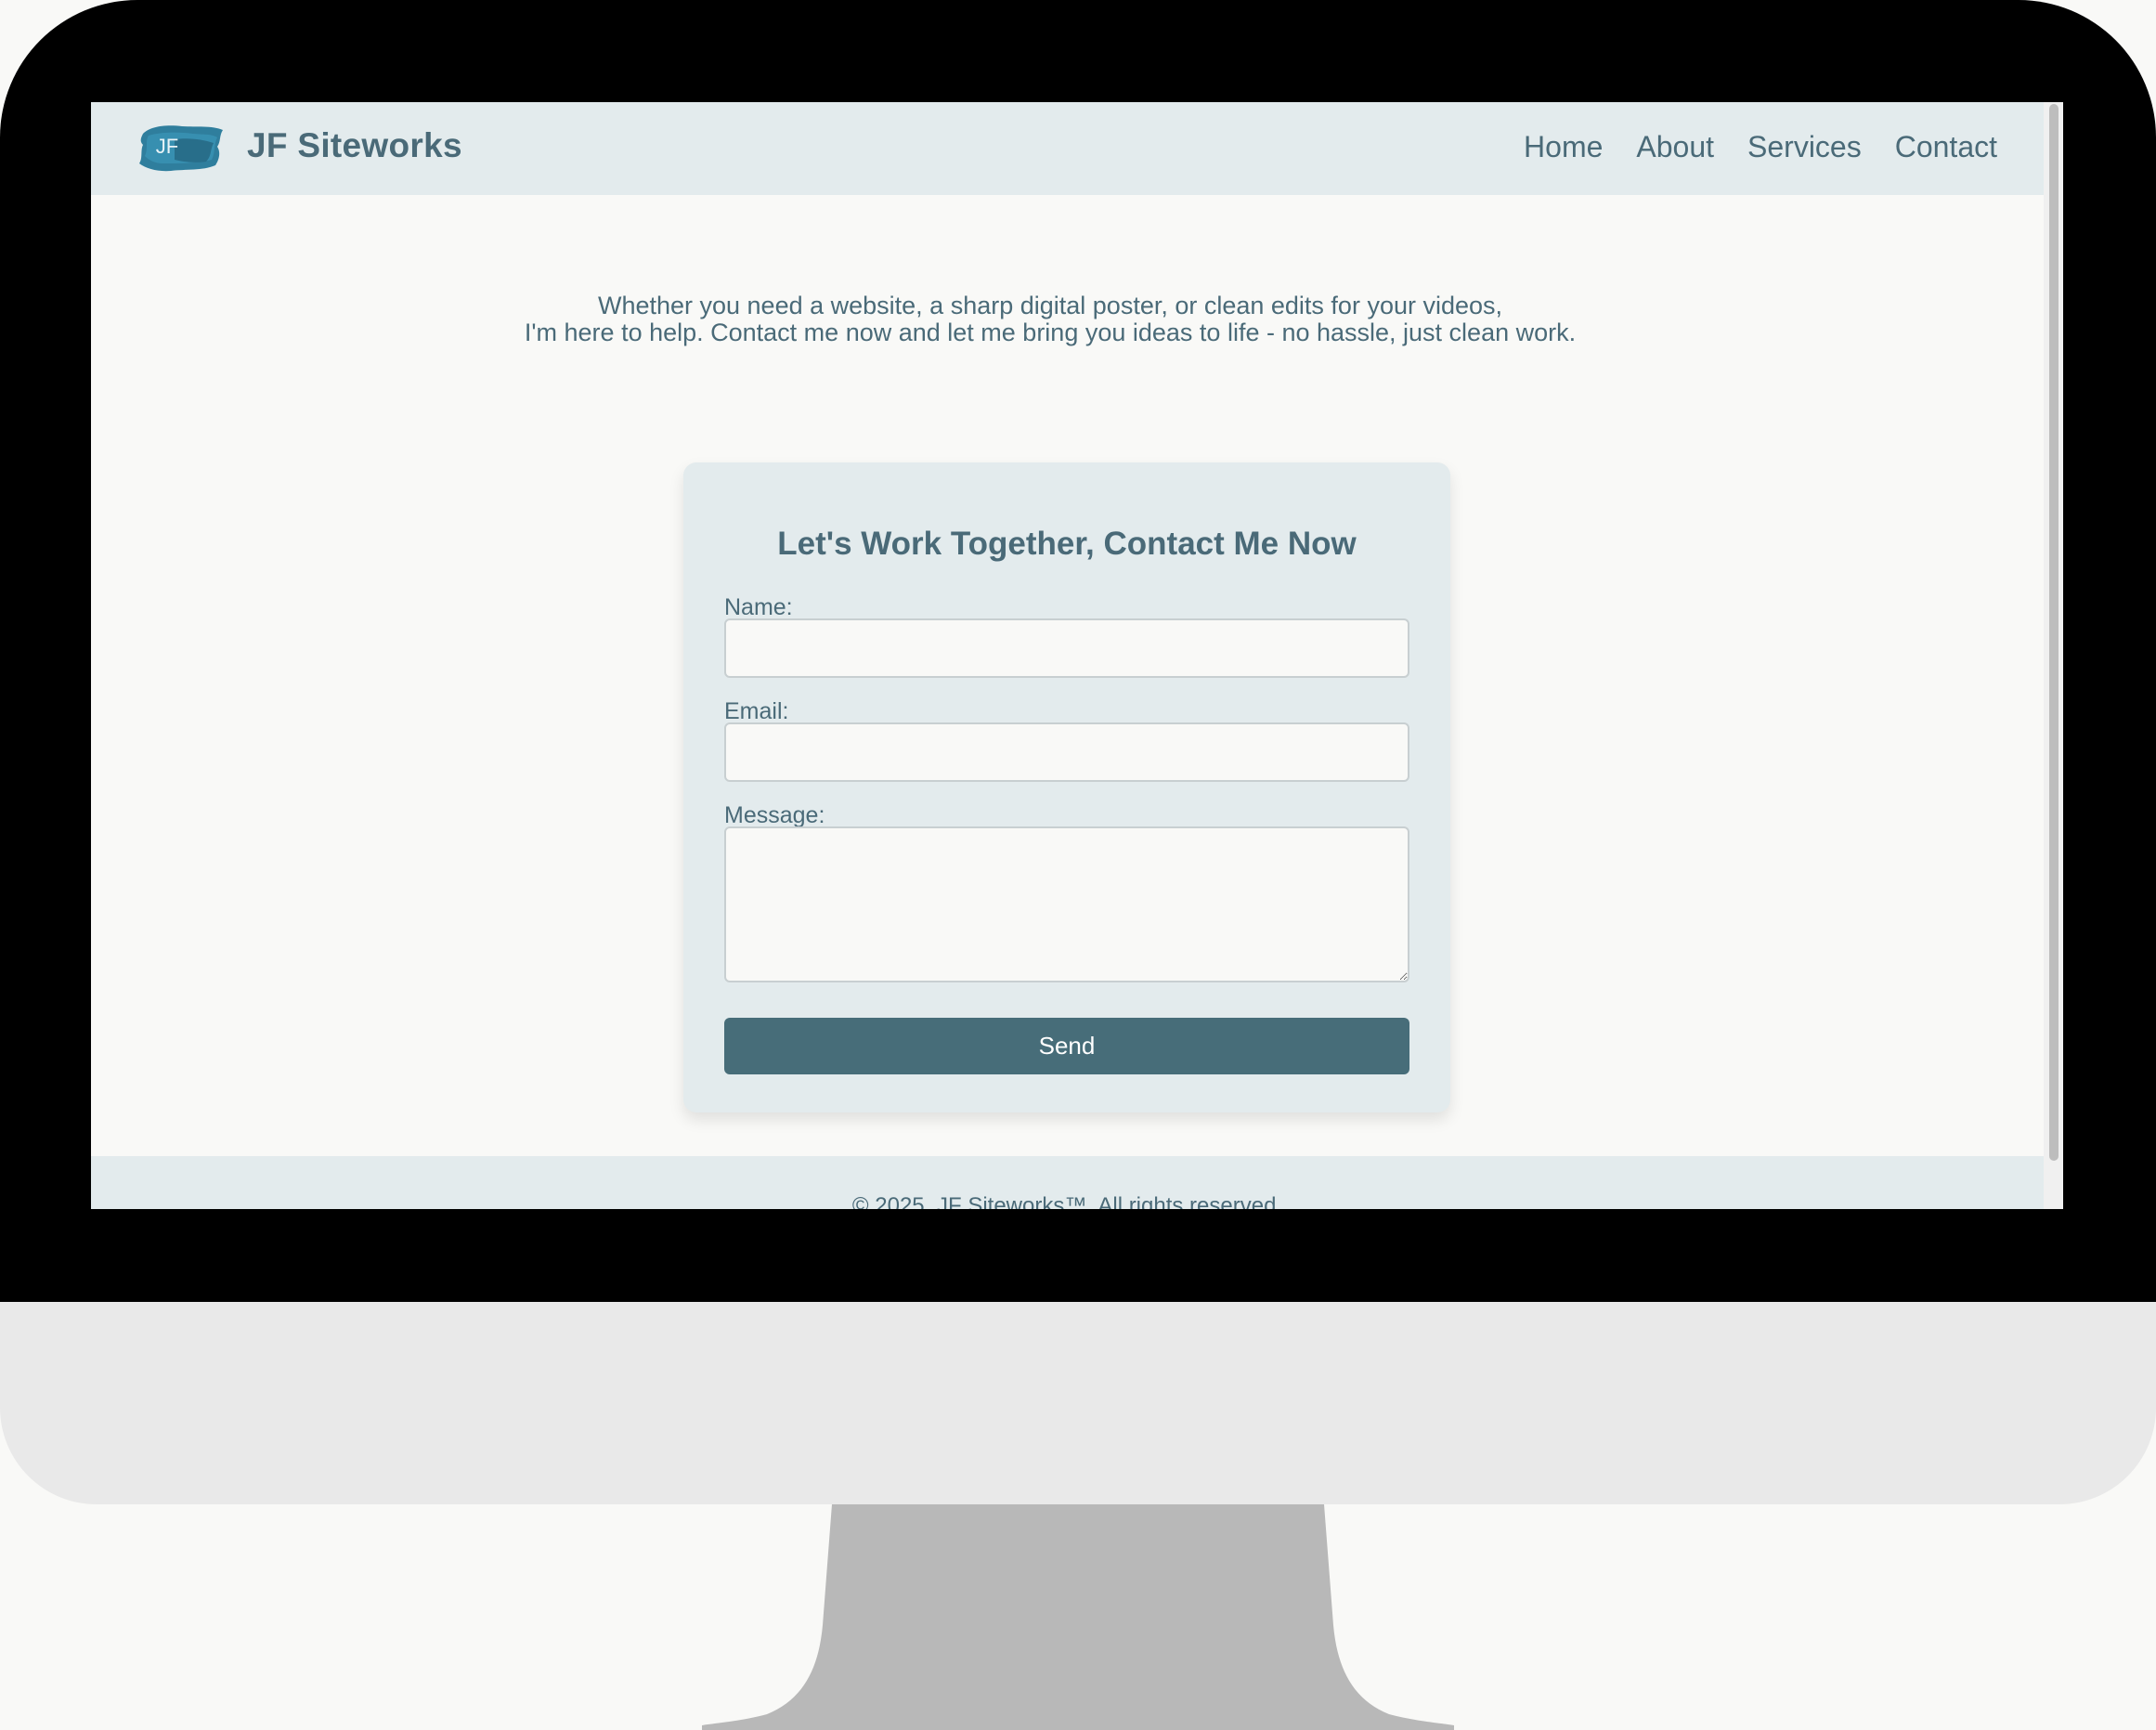 The image size is (2156, 1730). I want to click on email-input, so click(1066, 752).